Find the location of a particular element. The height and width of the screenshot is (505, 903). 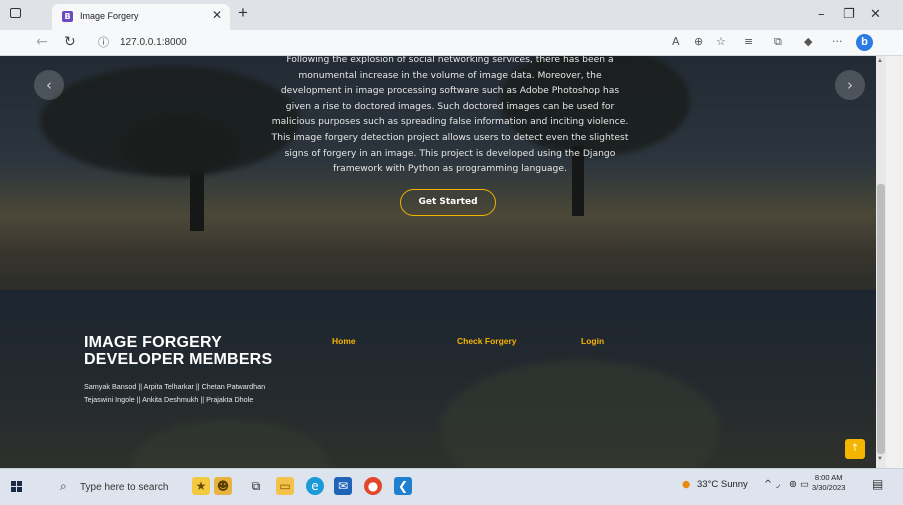

footer-link-home: Home is located at coordinates (344, 341).